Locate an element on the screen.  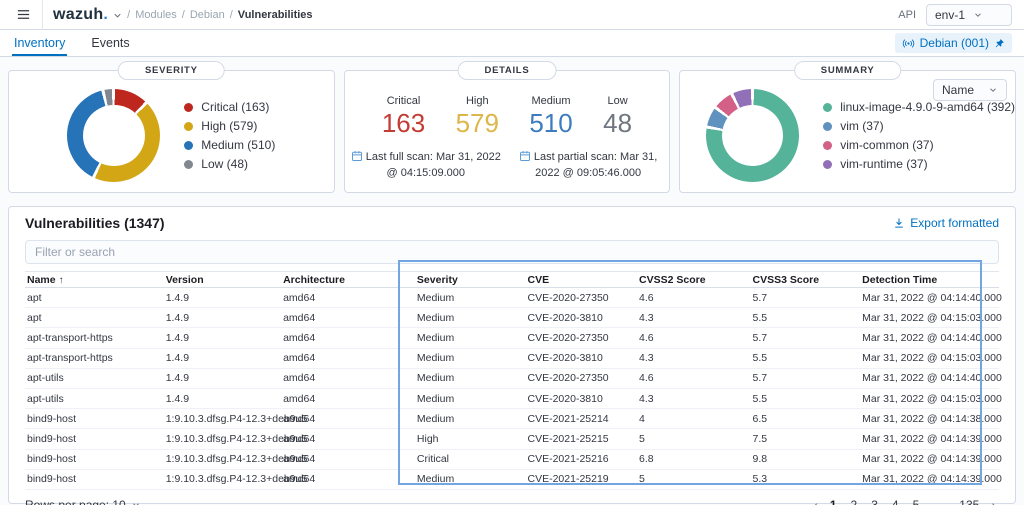
pagination-page: 1 is located at coordinates (833, 500).